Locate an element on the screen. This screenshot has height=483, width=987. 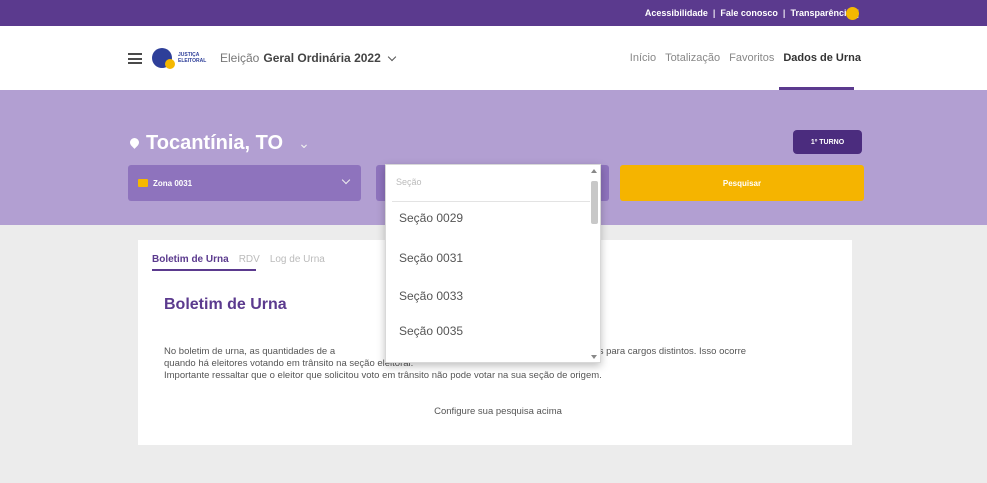
election-prefix: Eleição is located at coordinates (240, 58).